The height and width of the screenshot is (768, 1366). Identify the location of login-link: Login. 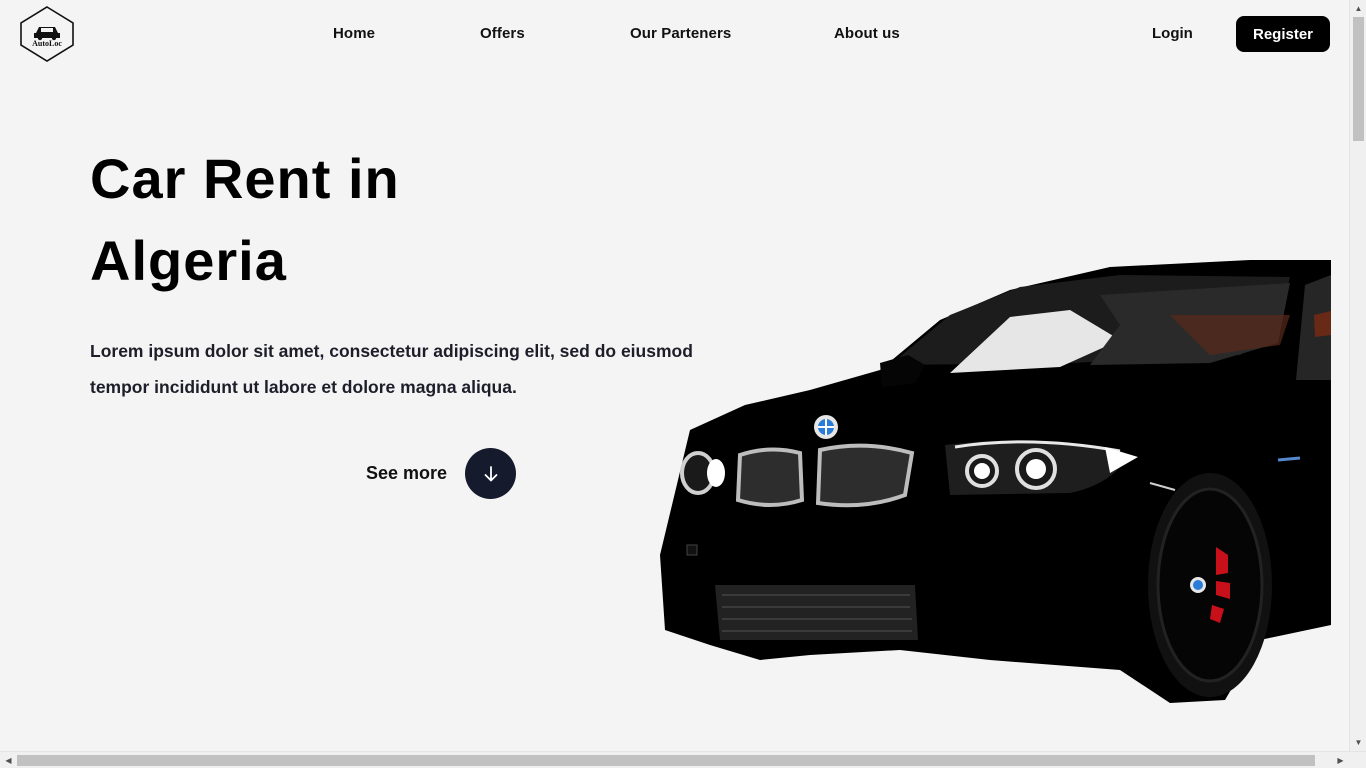
(1172, 33).